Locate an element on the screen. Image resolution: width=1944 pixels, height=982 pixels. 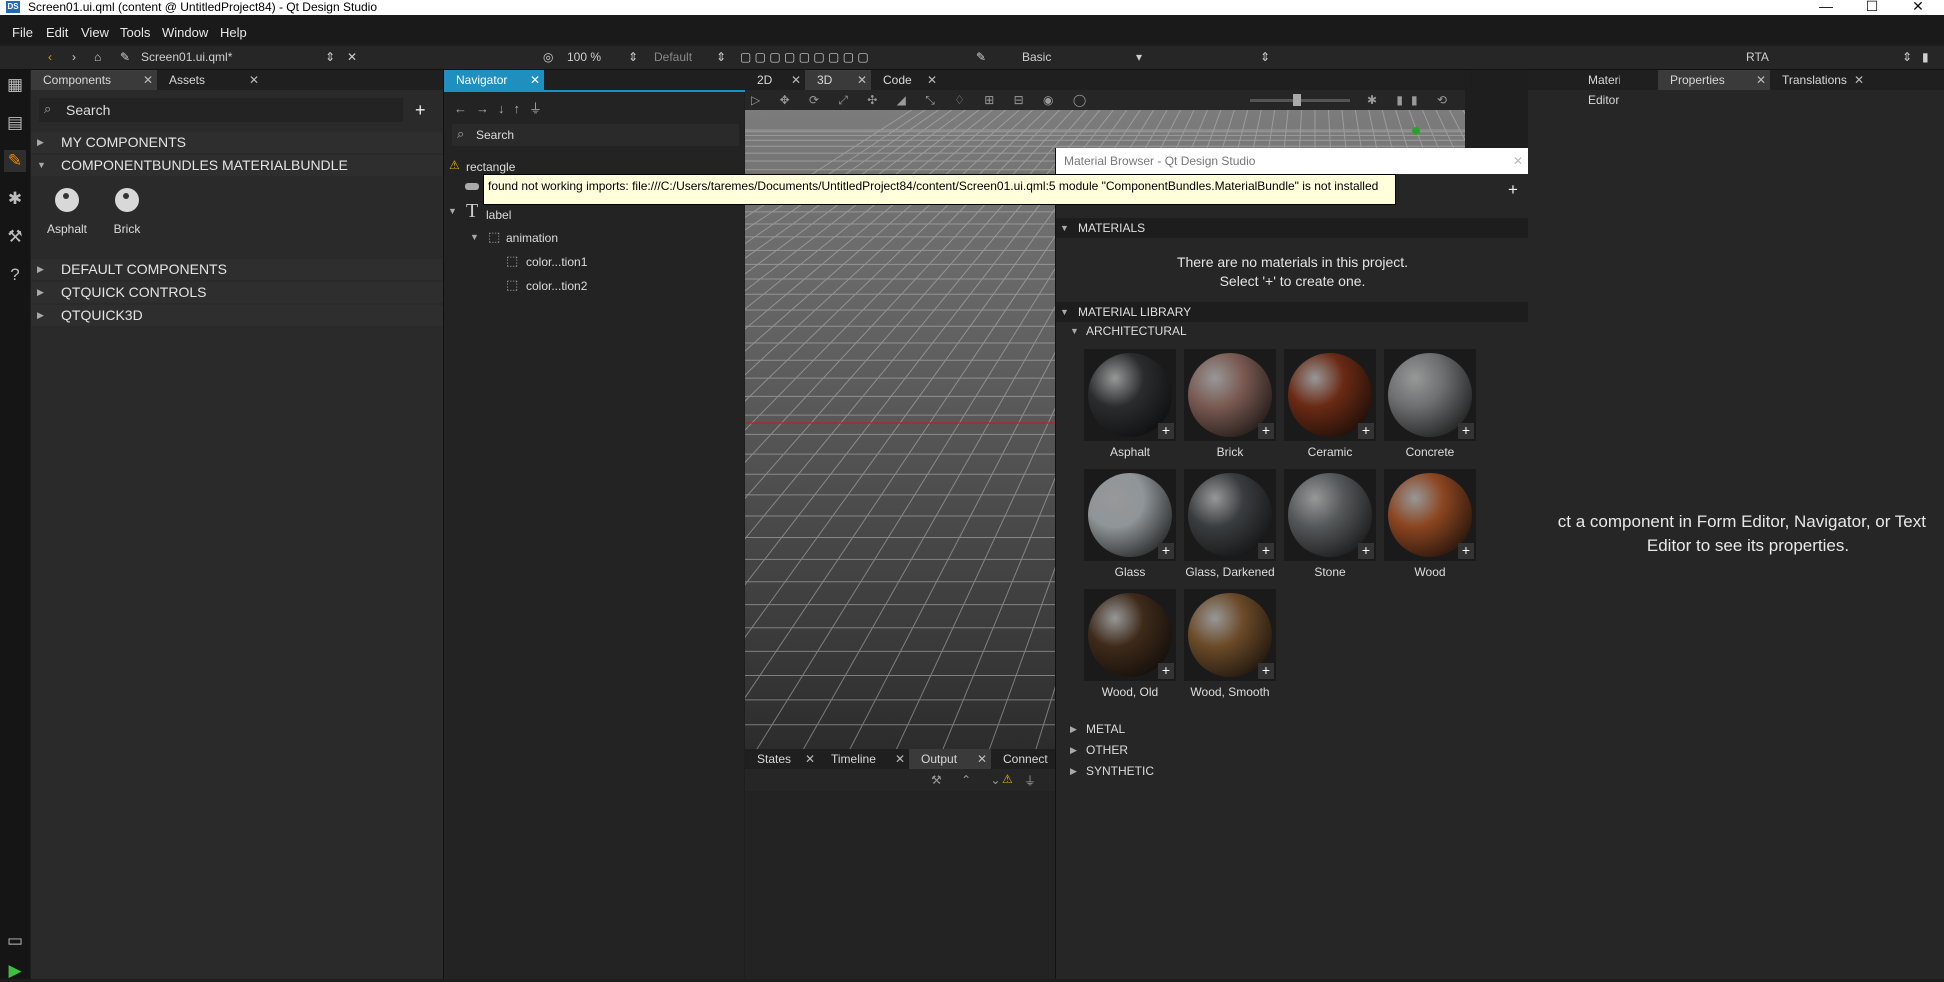
state-dropdown-icon: ⇕ is located at coordinates (721, 57).